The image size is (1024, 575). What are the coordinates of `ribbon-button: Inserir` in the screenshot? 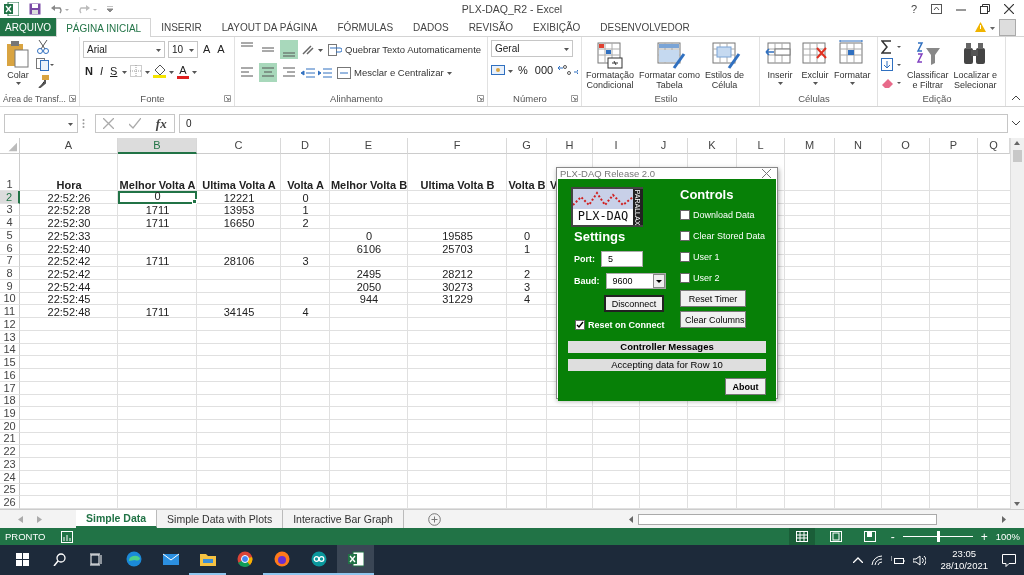 It's located at (780, 62).